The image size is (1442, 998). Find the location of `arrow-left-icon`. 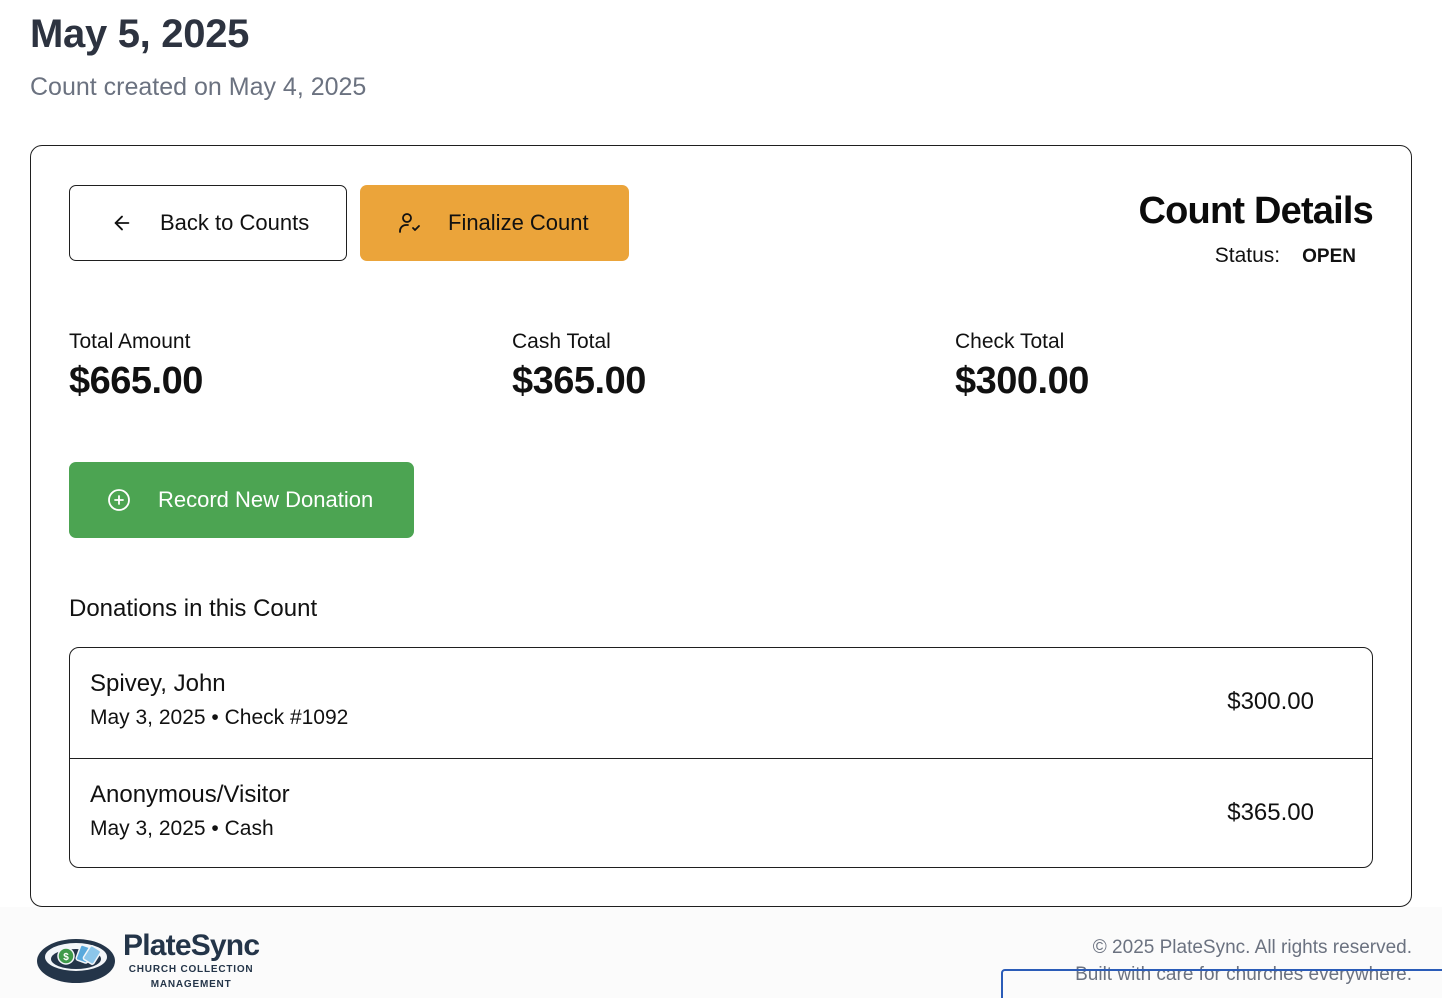

arrow-left-icon is located at coordinates (122, 223).